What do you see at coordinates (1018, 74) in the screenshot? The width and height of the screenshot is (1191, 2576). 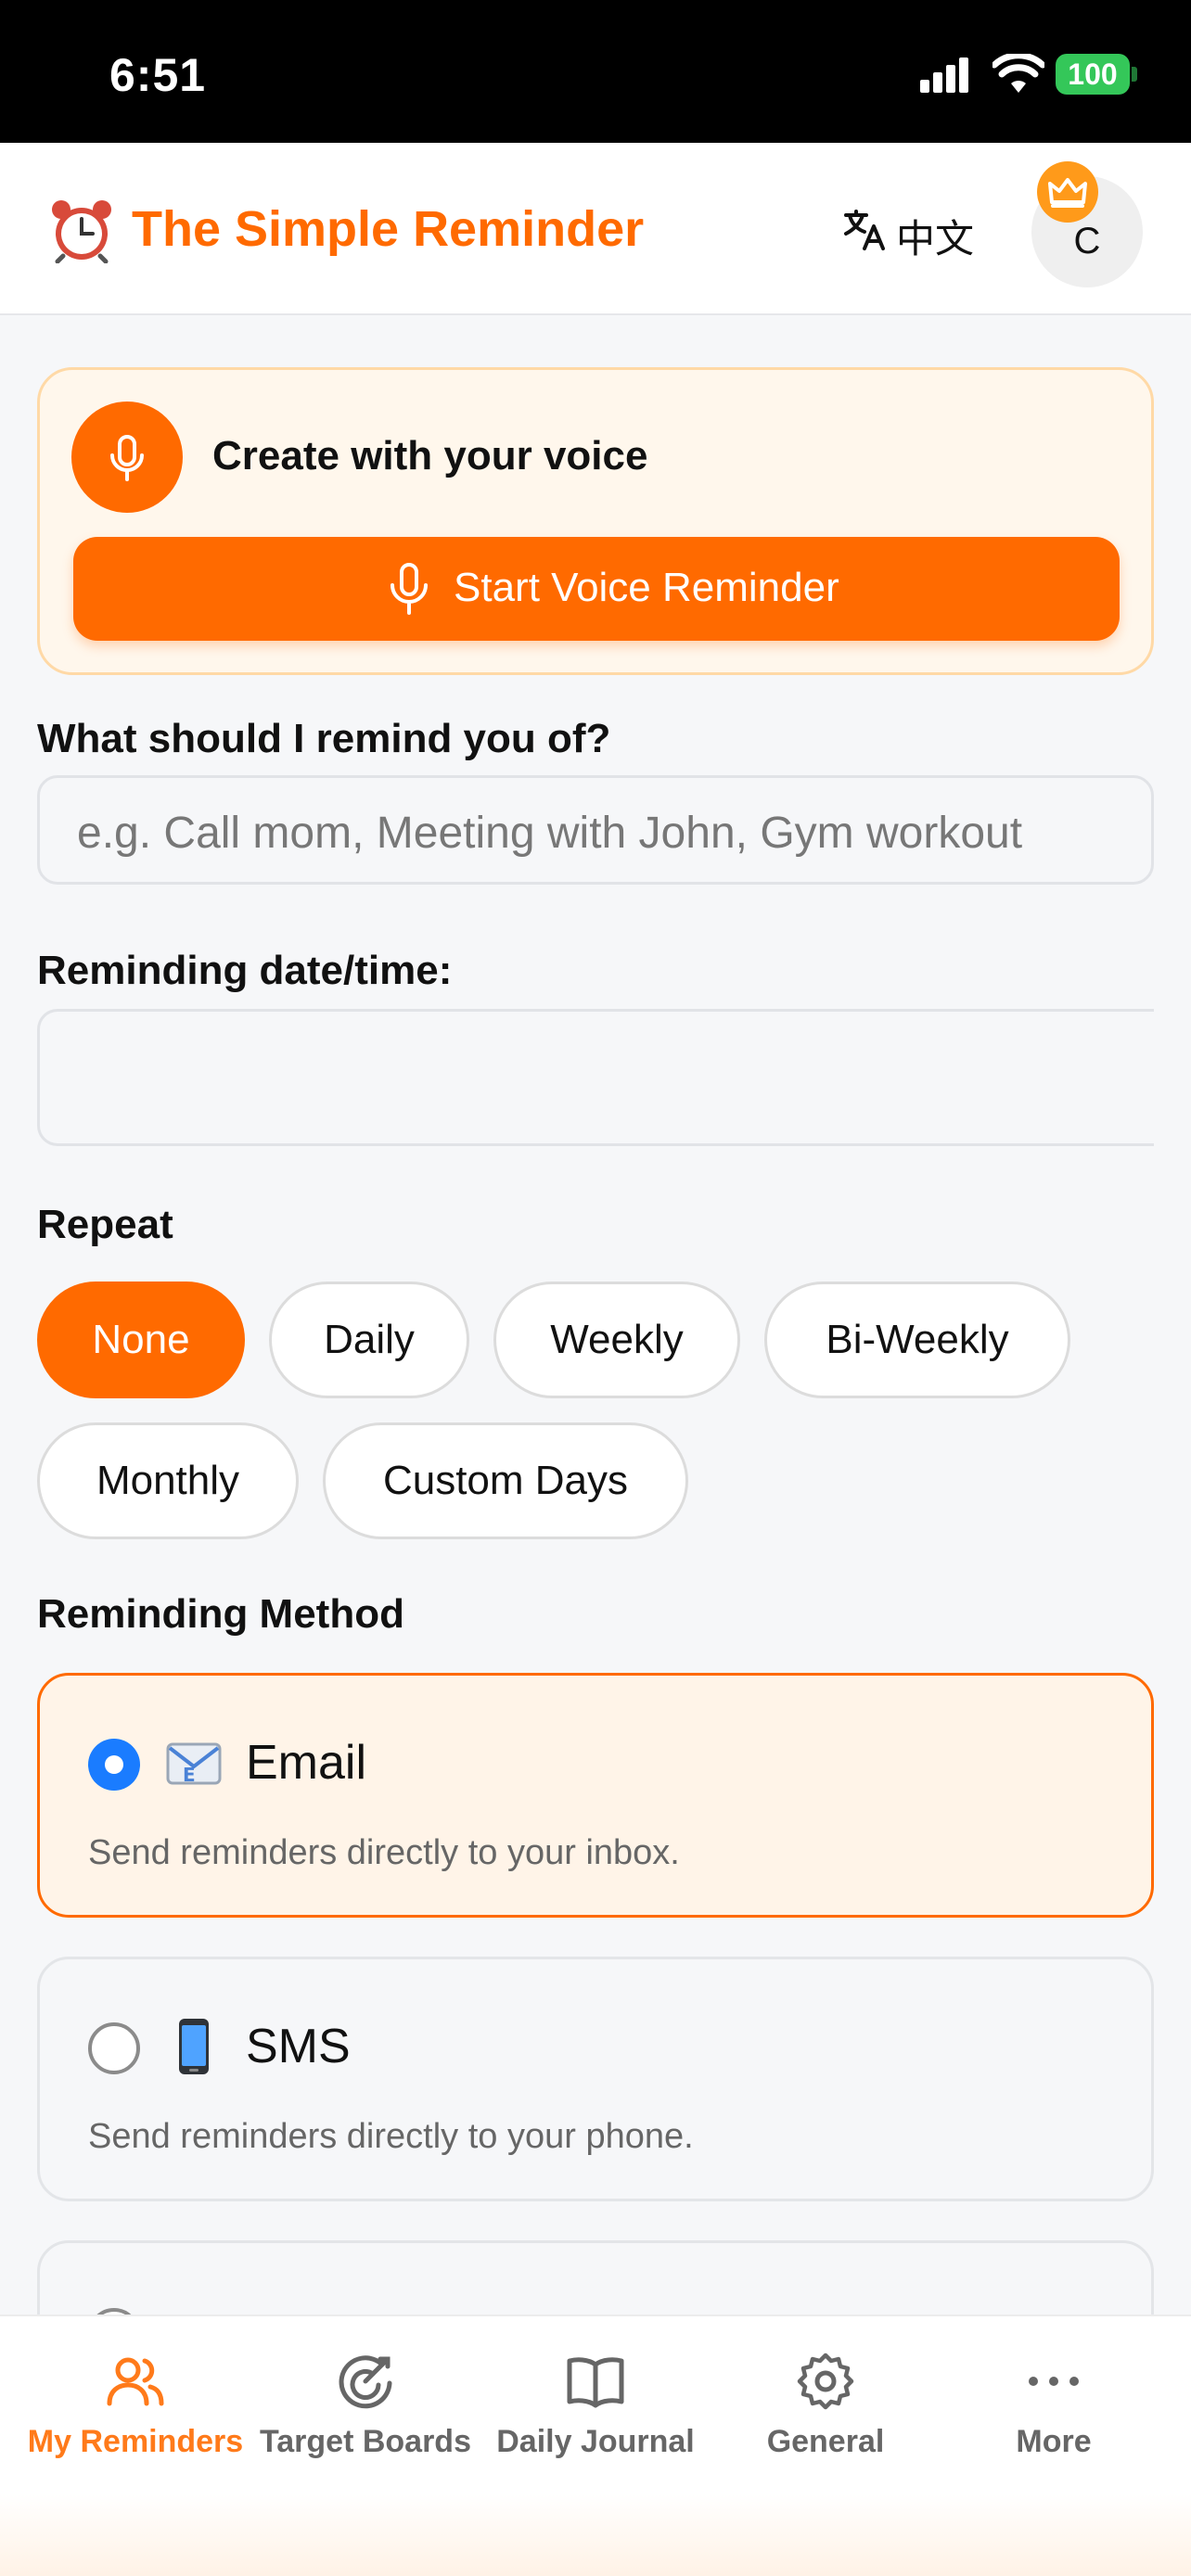 I see `wifi-icon` at bounding box center [1018, 74].